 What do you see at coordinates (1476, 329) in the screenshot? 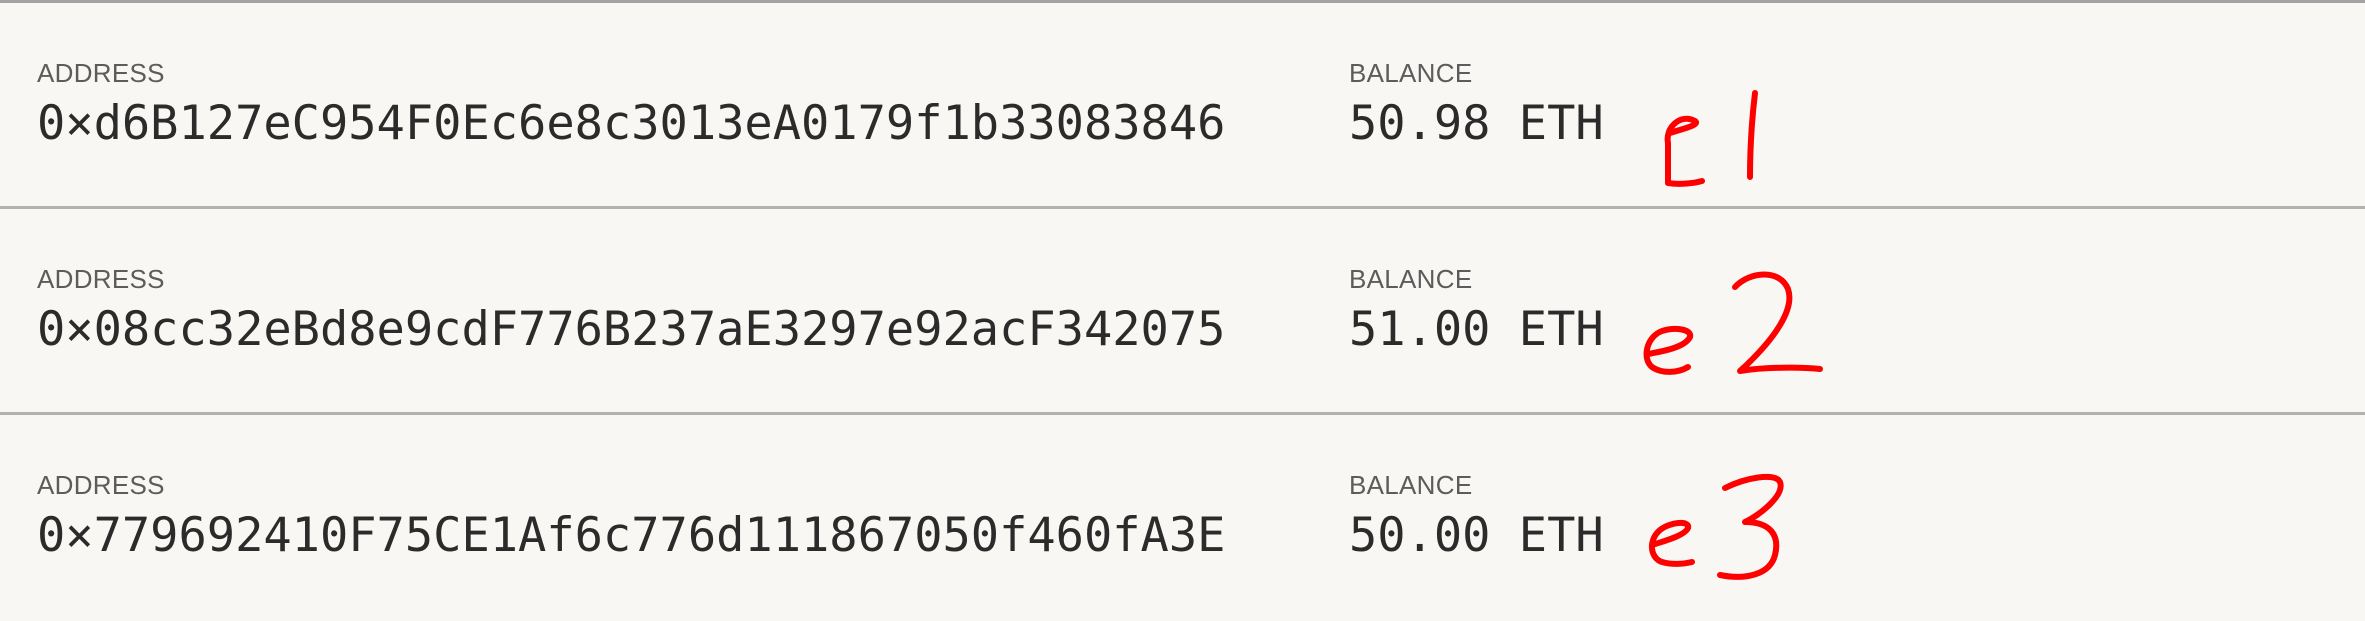
I see `balance-value: 51.00 ETH` at bounding box center [1476, 329].